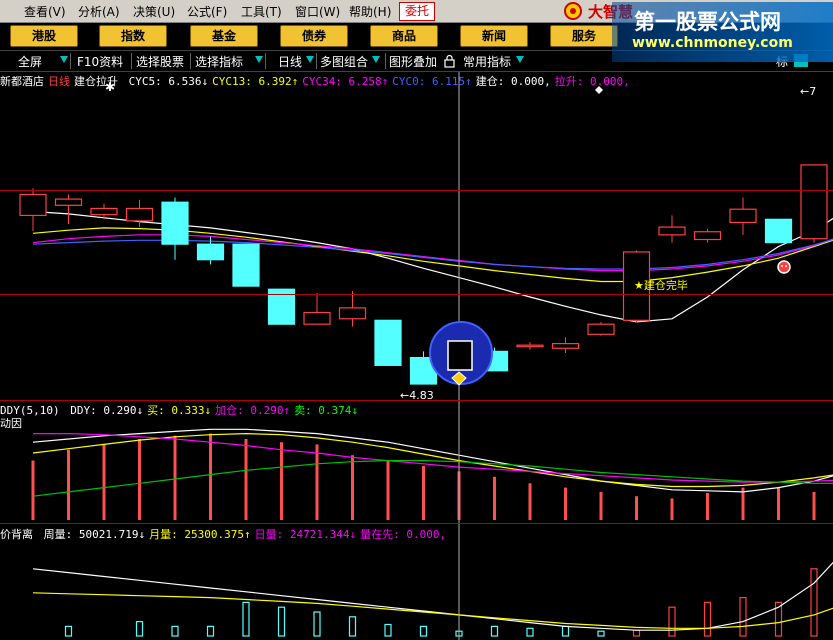 This screenshot has height=640, width=833. What do you see at coordinates (96, 81) in the screenshot?
I see `indicator-name: 建仓拉升` at bounding box center [96, 81].